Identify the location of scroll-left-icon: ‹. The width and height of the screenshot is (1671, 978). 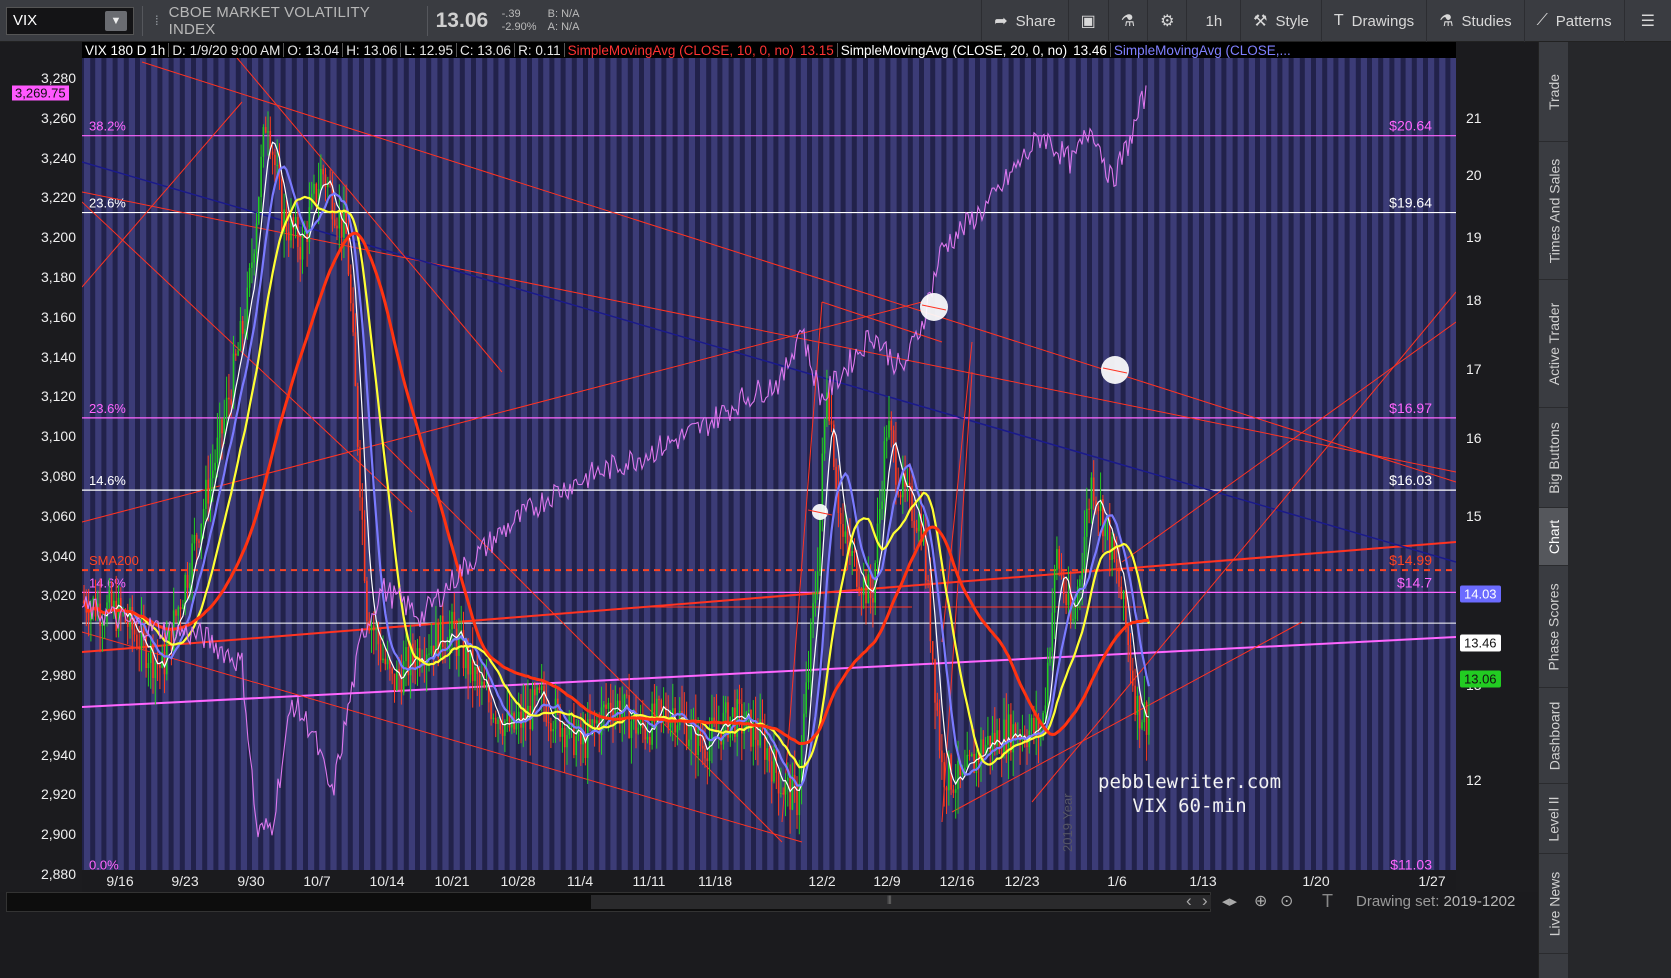
(1189, 901).